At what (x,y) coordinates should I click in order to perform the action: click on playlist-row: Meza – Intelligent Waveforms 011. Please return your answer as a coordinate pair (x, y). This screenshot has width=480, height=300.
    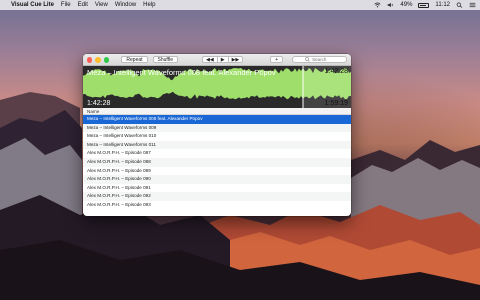
    Looking at the image, I should click on (217, 145).